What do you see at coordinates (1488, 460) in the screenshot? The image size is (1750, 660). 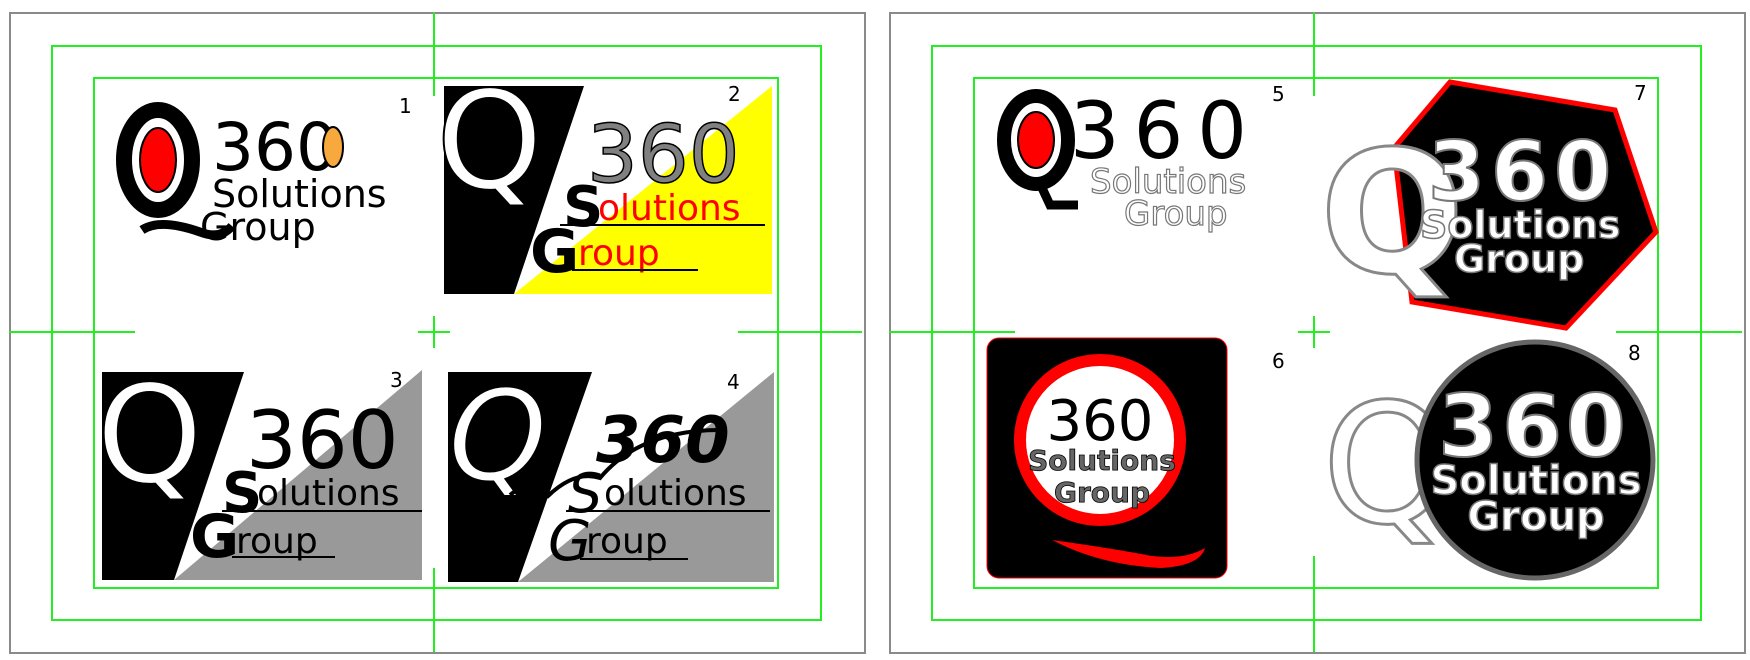 I see `logo-8: 8 Q 360 Solutions Group` at bounding box center [1488, 460].